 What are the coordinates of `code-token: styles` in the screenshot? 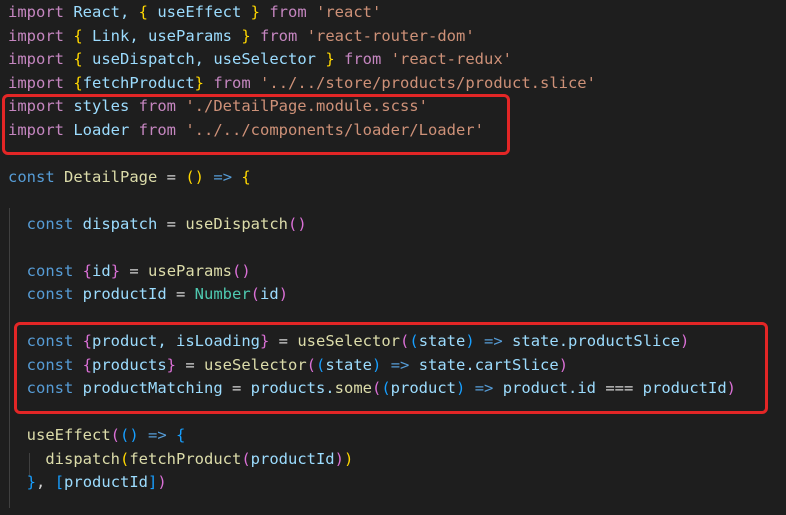 It's located at (101, 106).